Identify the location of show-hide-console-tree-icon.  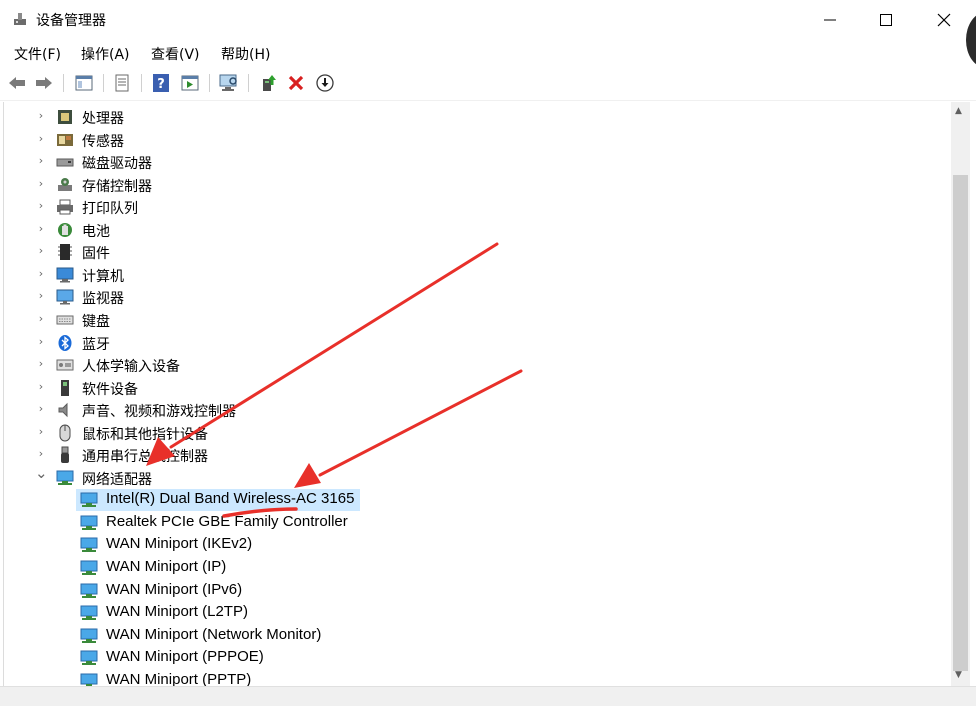
(84, 83).